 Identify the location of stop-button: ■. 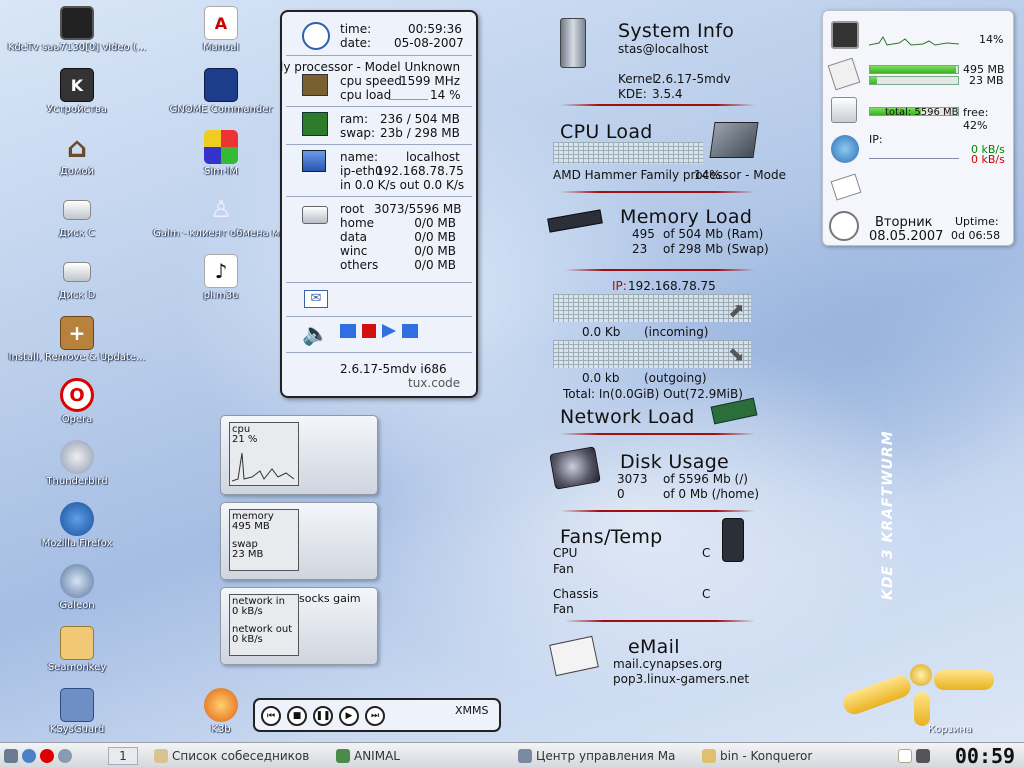
(297, 716).